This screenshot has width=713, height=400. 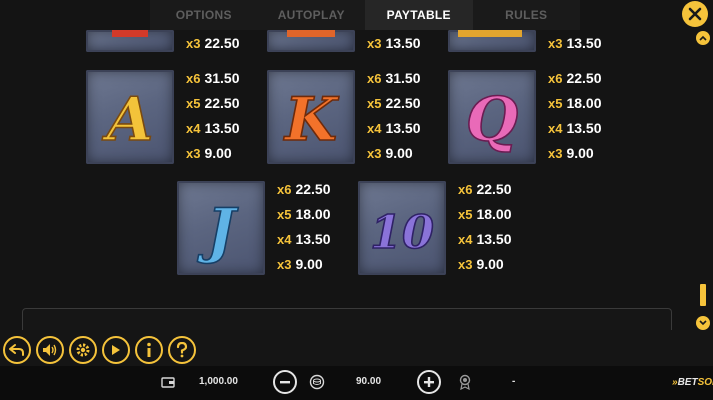 I want to click on scrollbar-thumb, so click(x=703, y=295).